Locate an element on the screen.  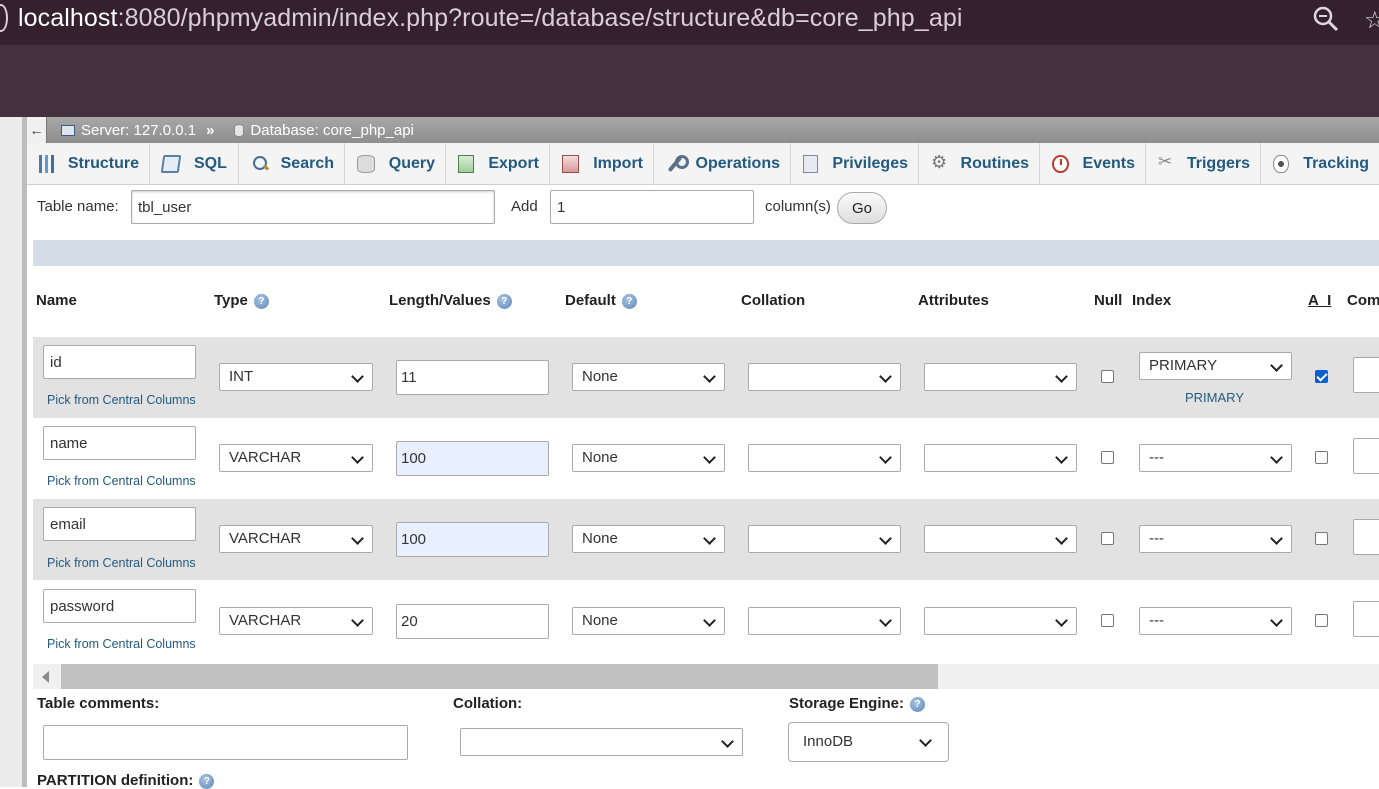
search-icon is located at coordinates (259, 164).